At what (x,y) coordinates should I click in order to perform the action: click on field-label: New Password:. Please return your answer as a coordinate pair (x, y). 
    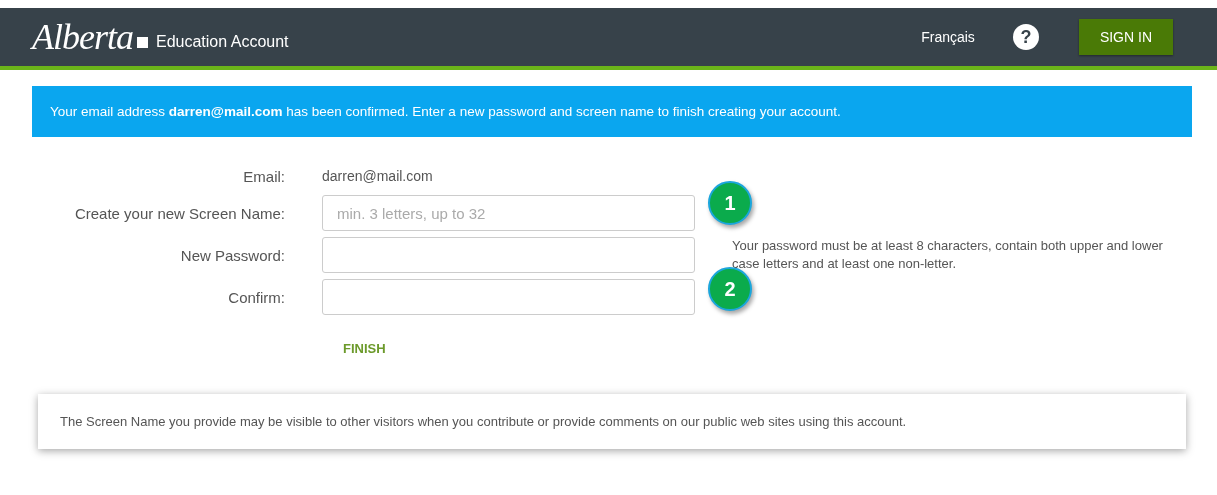
    Looking at the image, I should click on (232, 255).